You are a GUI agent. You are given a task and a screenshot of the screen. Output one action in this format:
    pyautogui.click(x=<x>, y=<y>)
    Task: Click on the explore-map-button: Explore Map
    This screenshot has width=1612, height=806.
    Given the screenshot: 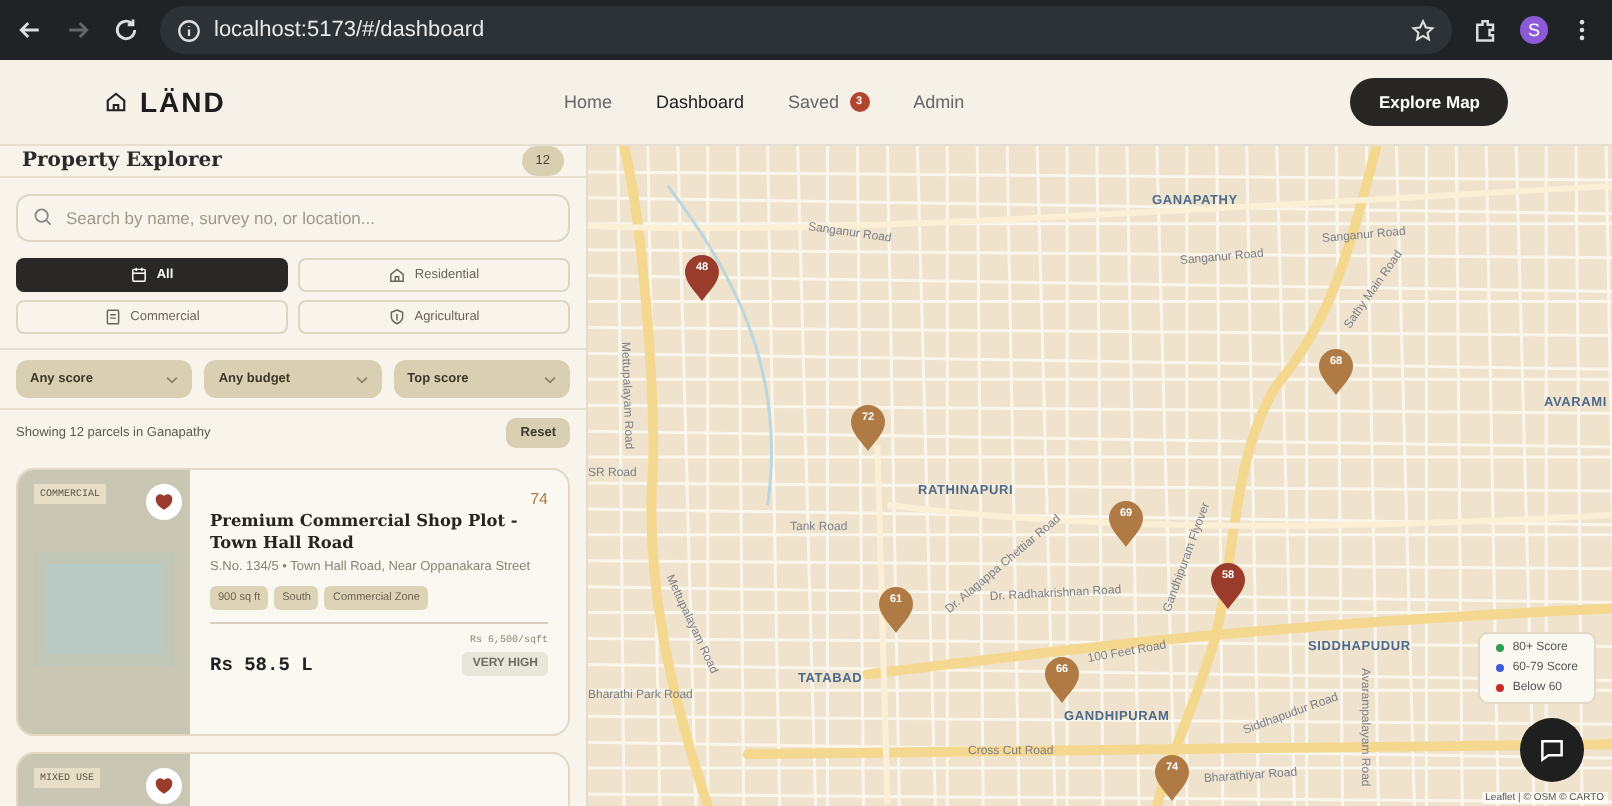 What is the action you would take?
    pyautogui.click(x=1429, y=102)
    